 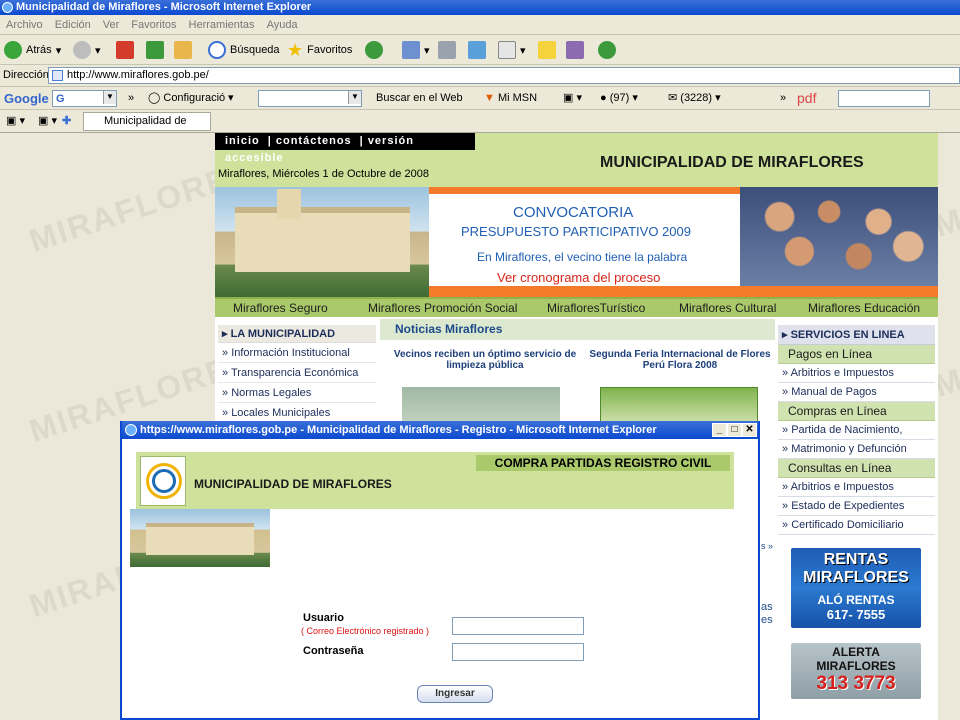 I want to click on msn-button: ▼ Mi MSN, so click(x=510, y=98).